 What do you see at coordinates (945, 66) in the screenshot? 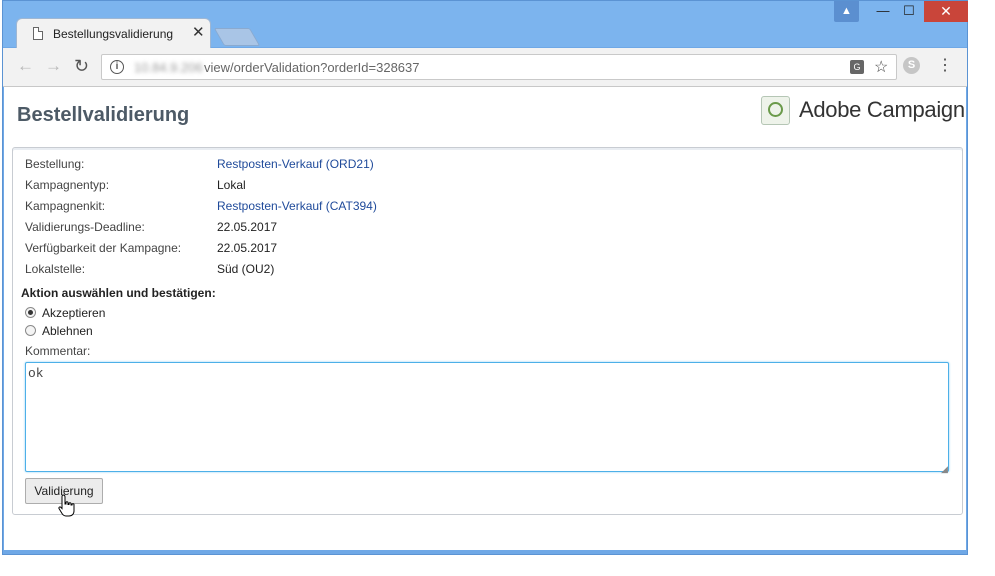
I see `browser-menu-icon: ⋮` at bounding box center [945, 66].